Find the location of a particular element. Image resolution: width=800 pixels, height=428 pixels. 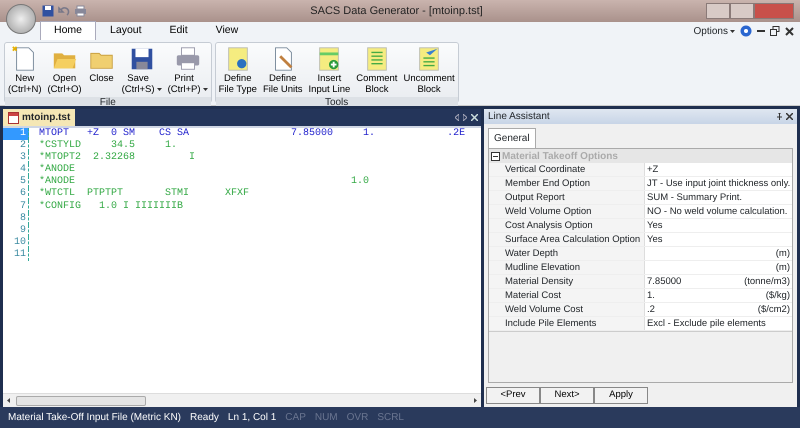

property-name: Water Depth is located at coordinates (567, 253).